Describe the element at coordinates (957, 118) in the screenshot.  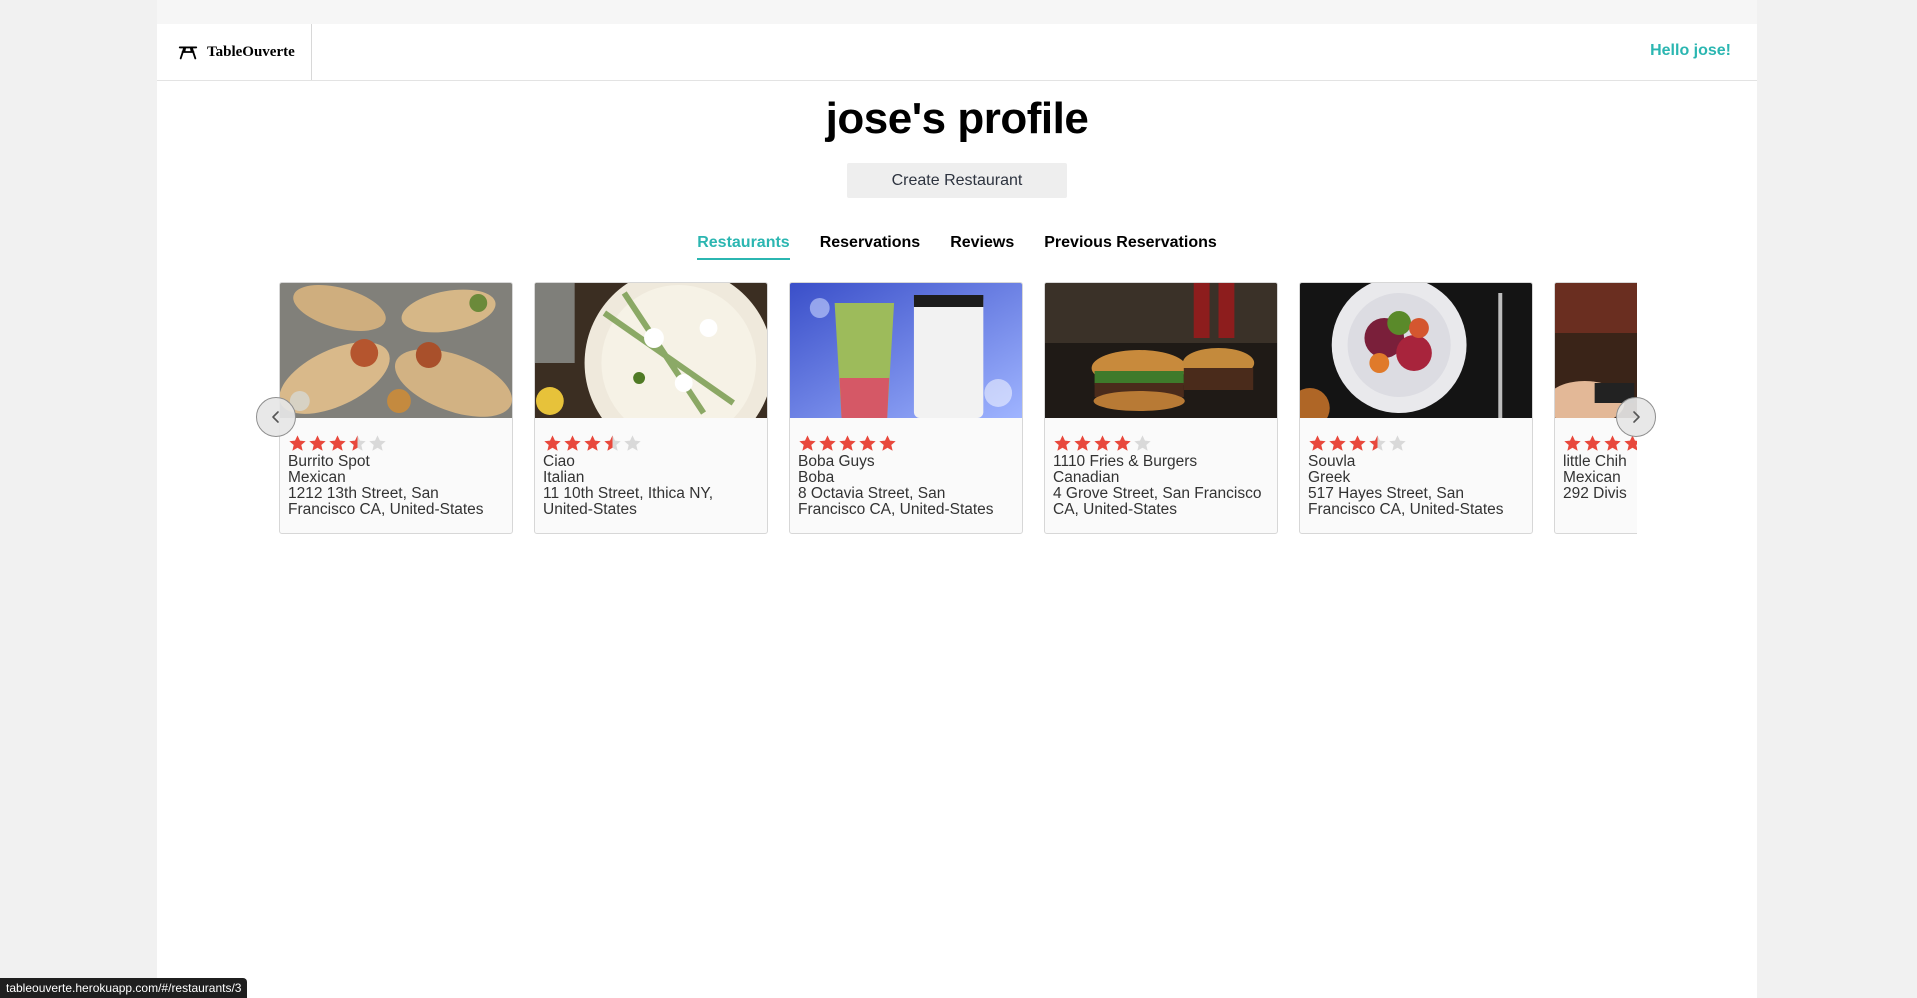
I see `page-title: jose's profile` at that location.